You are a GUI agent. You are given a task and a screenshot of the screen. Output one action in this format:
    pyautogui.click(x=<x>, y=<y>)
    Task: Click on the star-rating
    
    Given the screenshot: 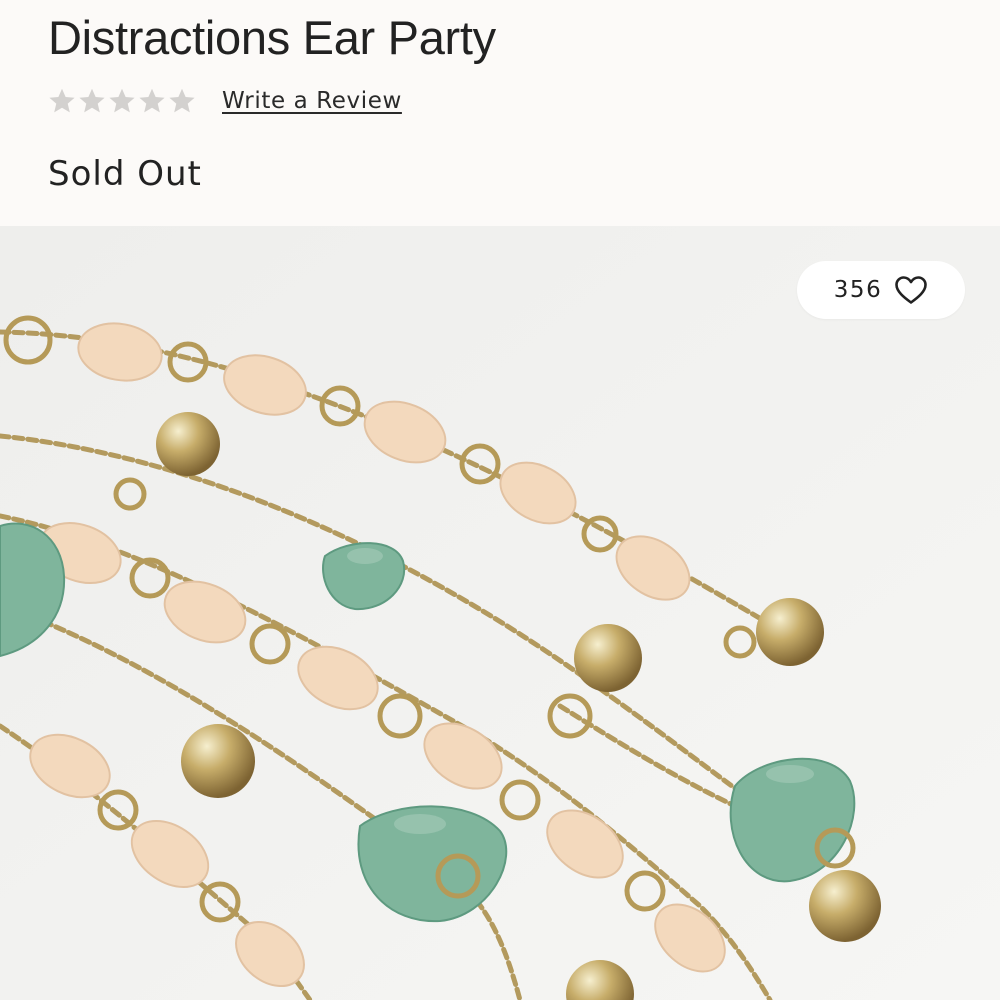 What is the action you would take?
    pyautogui.click(x=122, y=101)
    